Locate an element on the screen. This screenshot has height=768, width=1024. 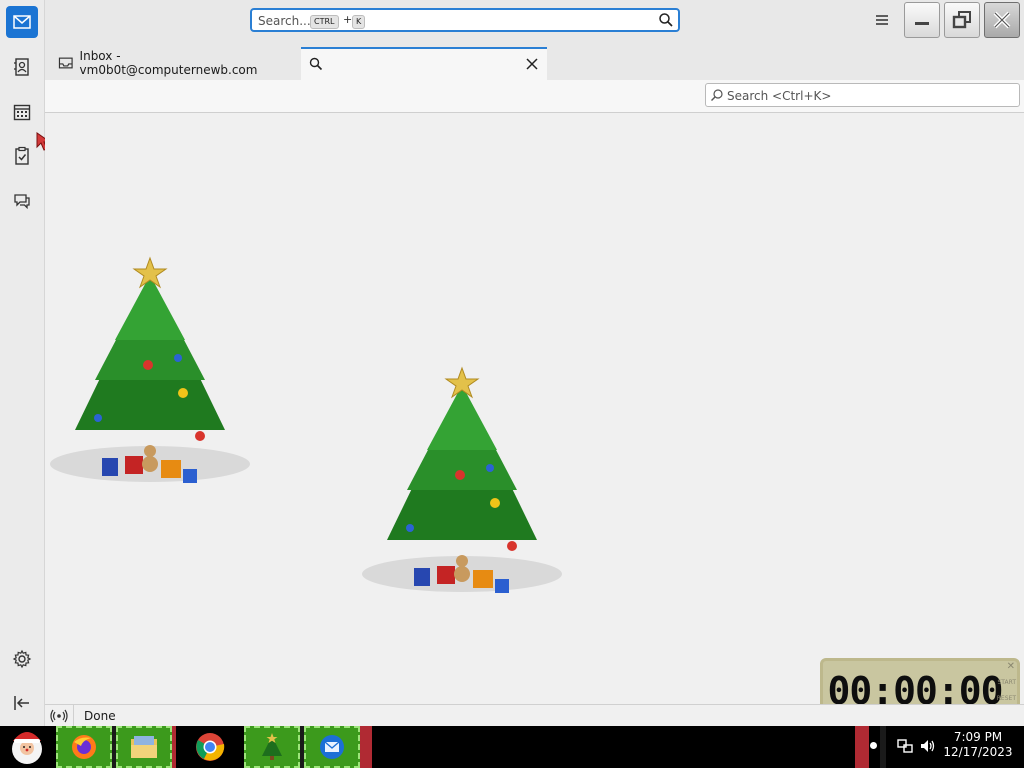
restore-icon is located at coordinates (961, 20).